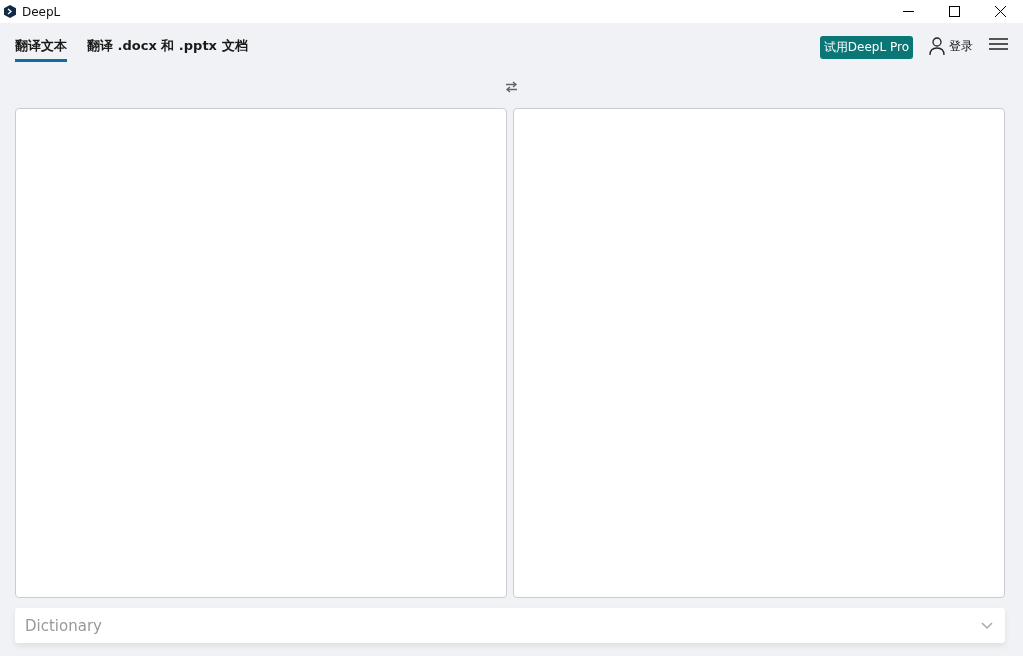 This screenshot has height=656, width=1023. Describe the element at coordinates (167, 49) in the screenshot. I see `tab: 翻译 .docx 和 .pptx 文档` at that location.